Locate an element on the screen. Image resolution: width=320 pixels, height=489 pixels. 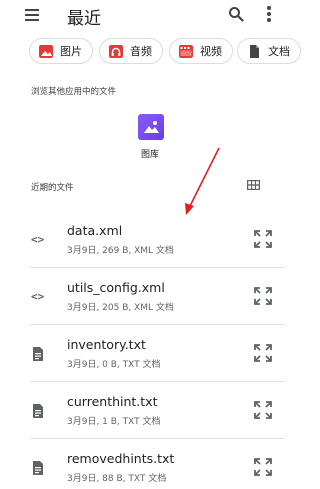
gallery-label: 图库 is located at coordinates (150, 155).